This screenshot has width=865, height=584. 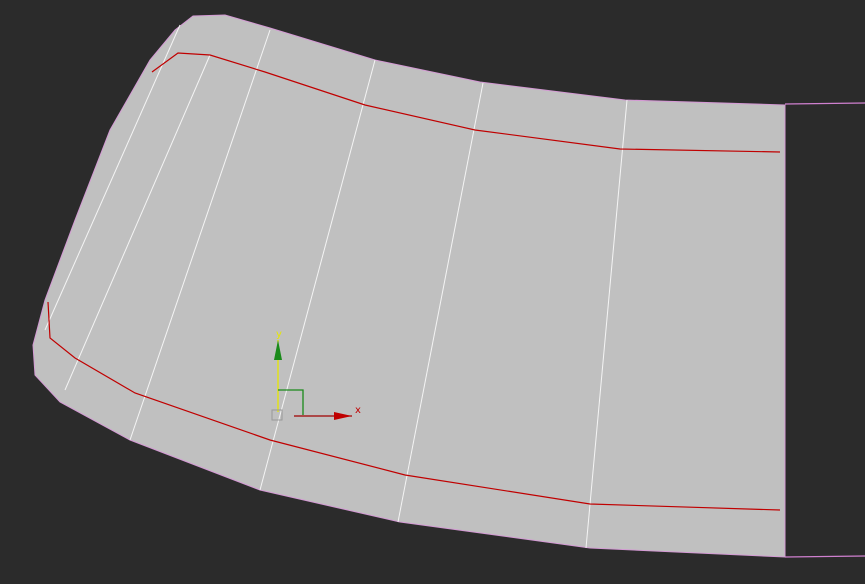 I want to click on outside-border-top, so click(x=824, y=103).